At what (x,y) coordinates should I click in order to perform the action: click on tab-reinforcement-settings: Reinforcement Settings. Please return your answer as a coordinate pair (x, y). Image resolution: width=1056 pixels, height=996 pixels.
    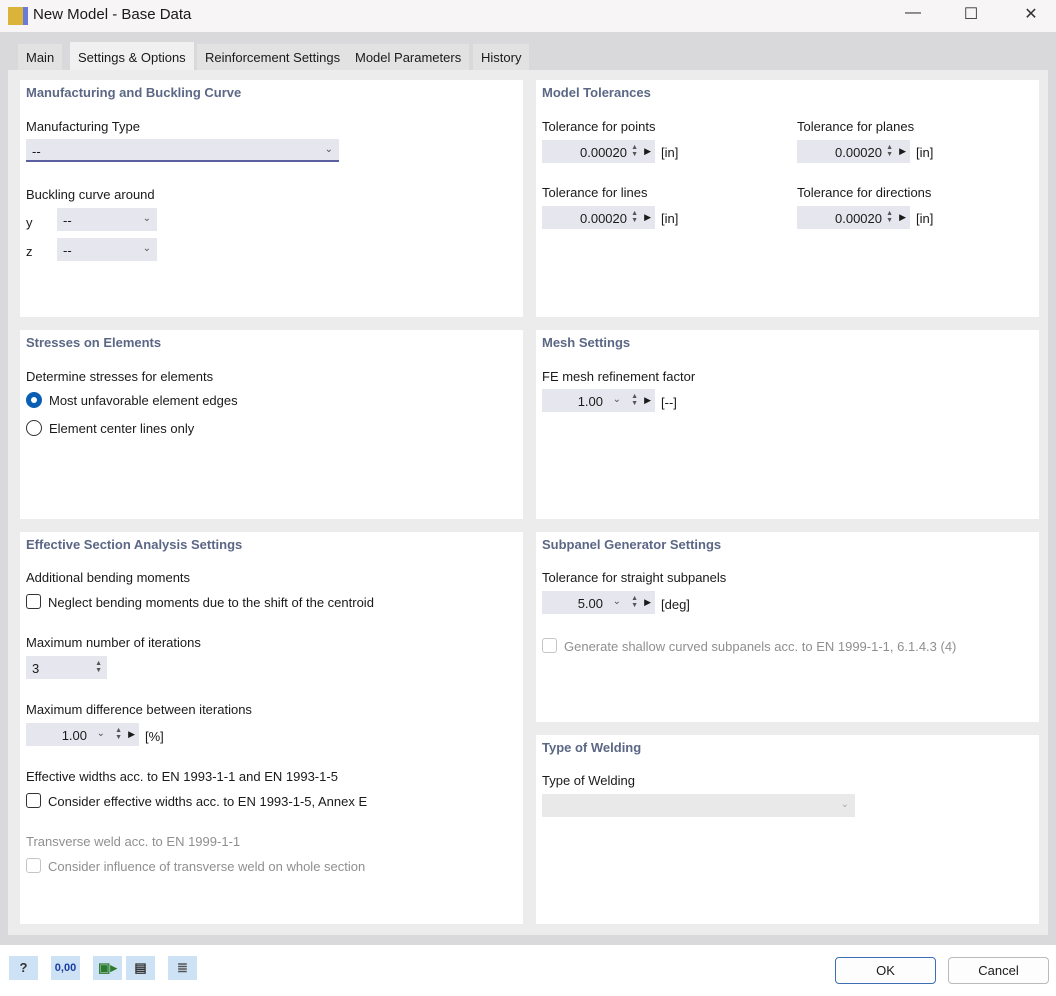
    Looking at the image, I should click on (273, 57).